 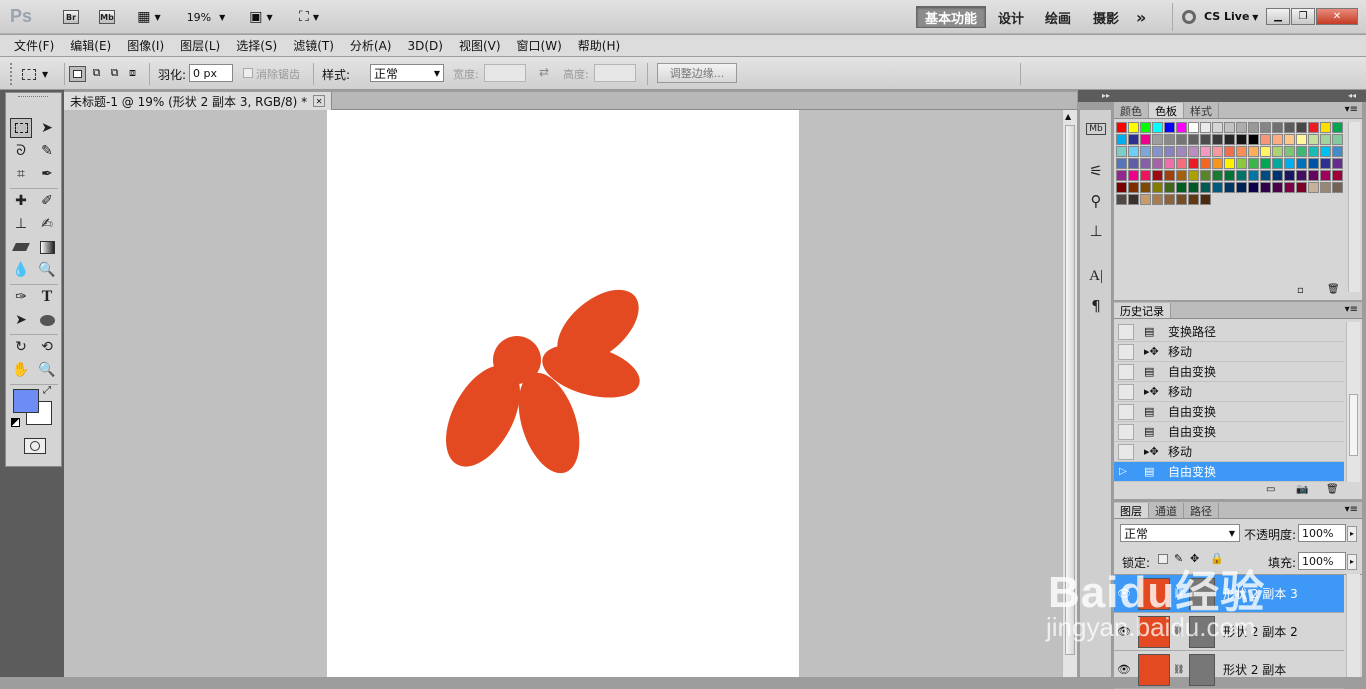 I want to click on flower-center, so click(x=517, y=360).